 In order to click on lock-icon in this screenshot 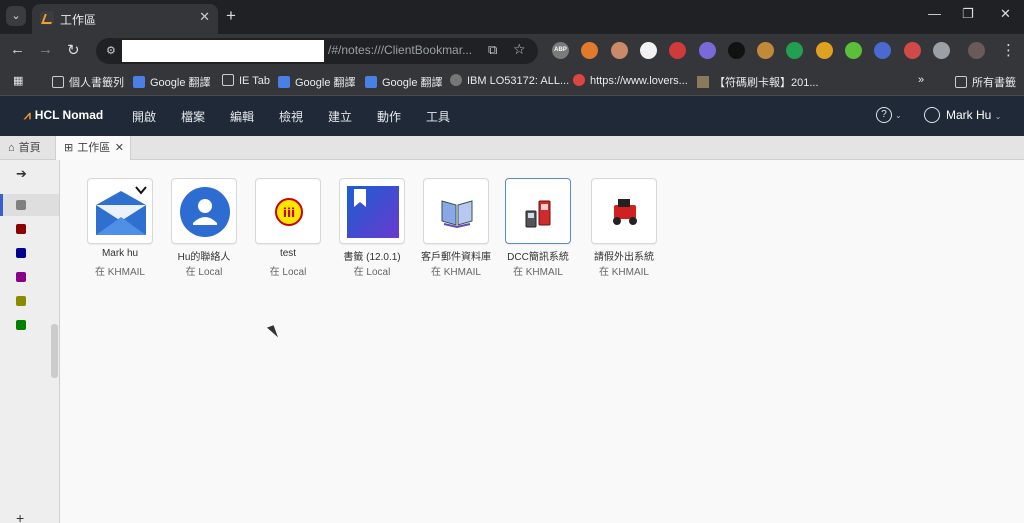, I will do `click(677, 50)`.